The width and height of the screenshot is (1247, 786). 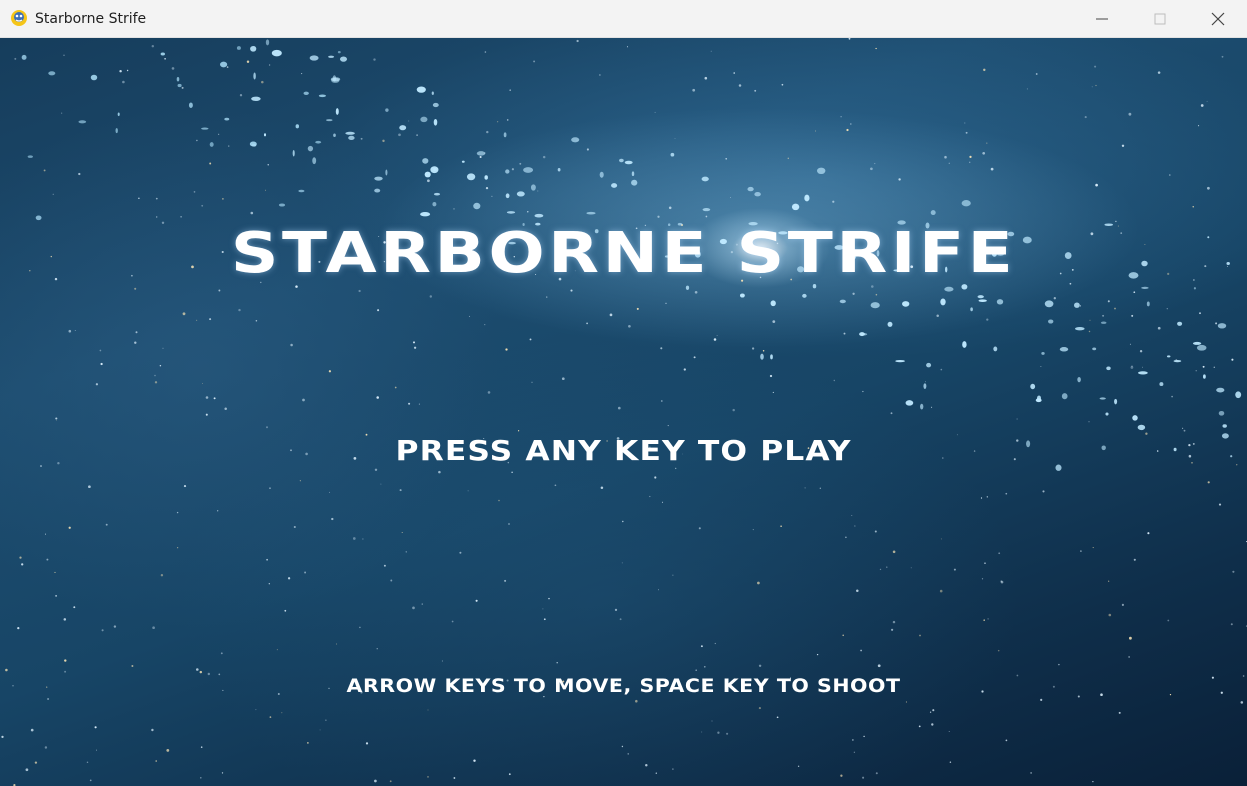 I want to click on close-icon, so click(x=1218, y=19).